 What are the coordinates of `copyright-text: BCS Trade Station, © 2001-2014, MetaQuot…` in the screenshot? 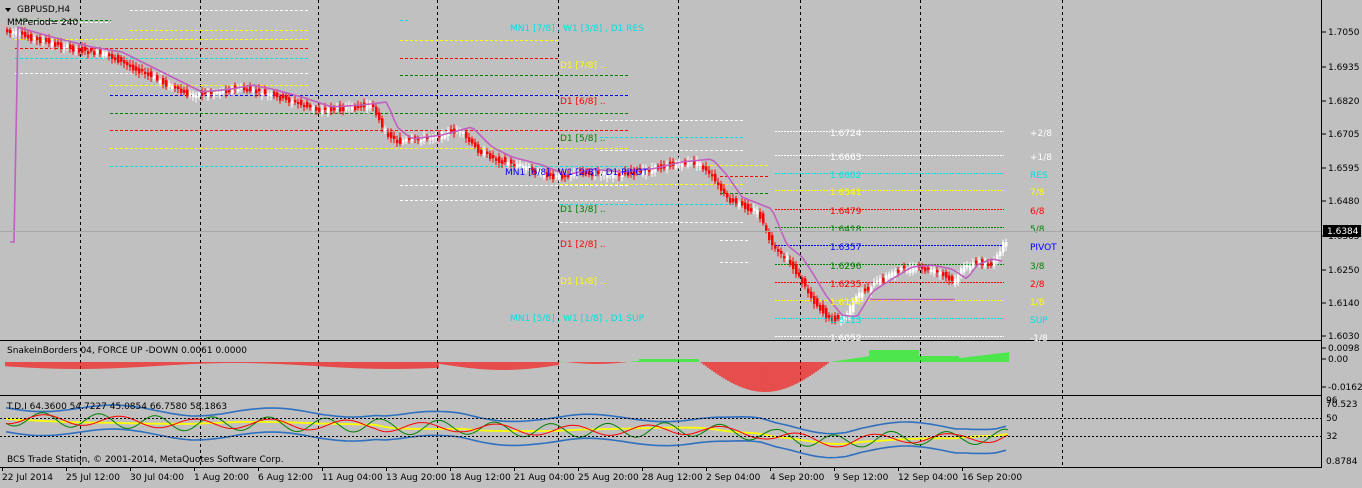 It's located at (145, 460).